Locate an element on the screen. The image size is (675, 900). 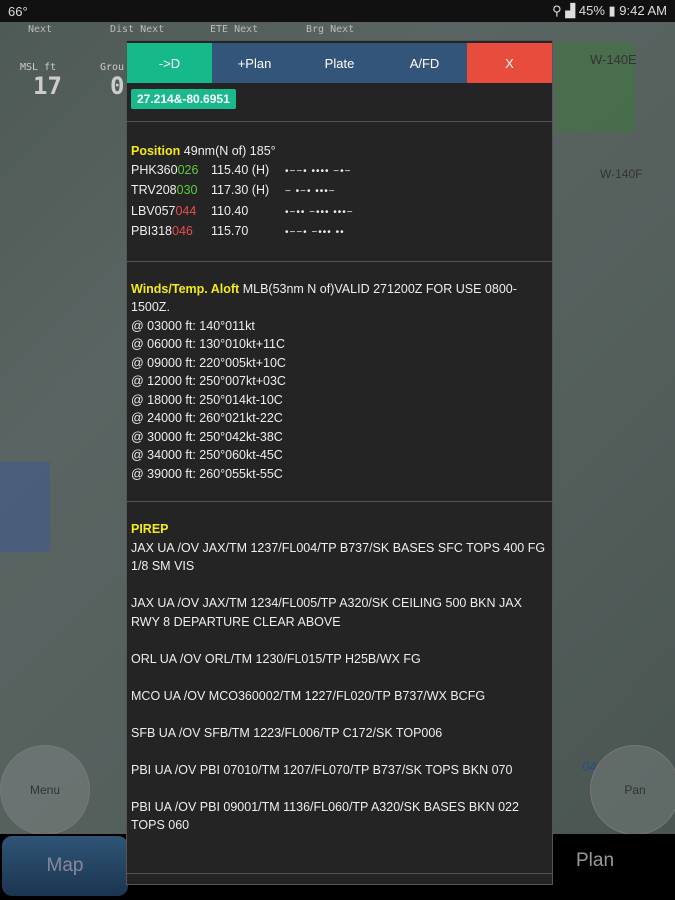
position-title: Position is located at coordinates (156, 151).